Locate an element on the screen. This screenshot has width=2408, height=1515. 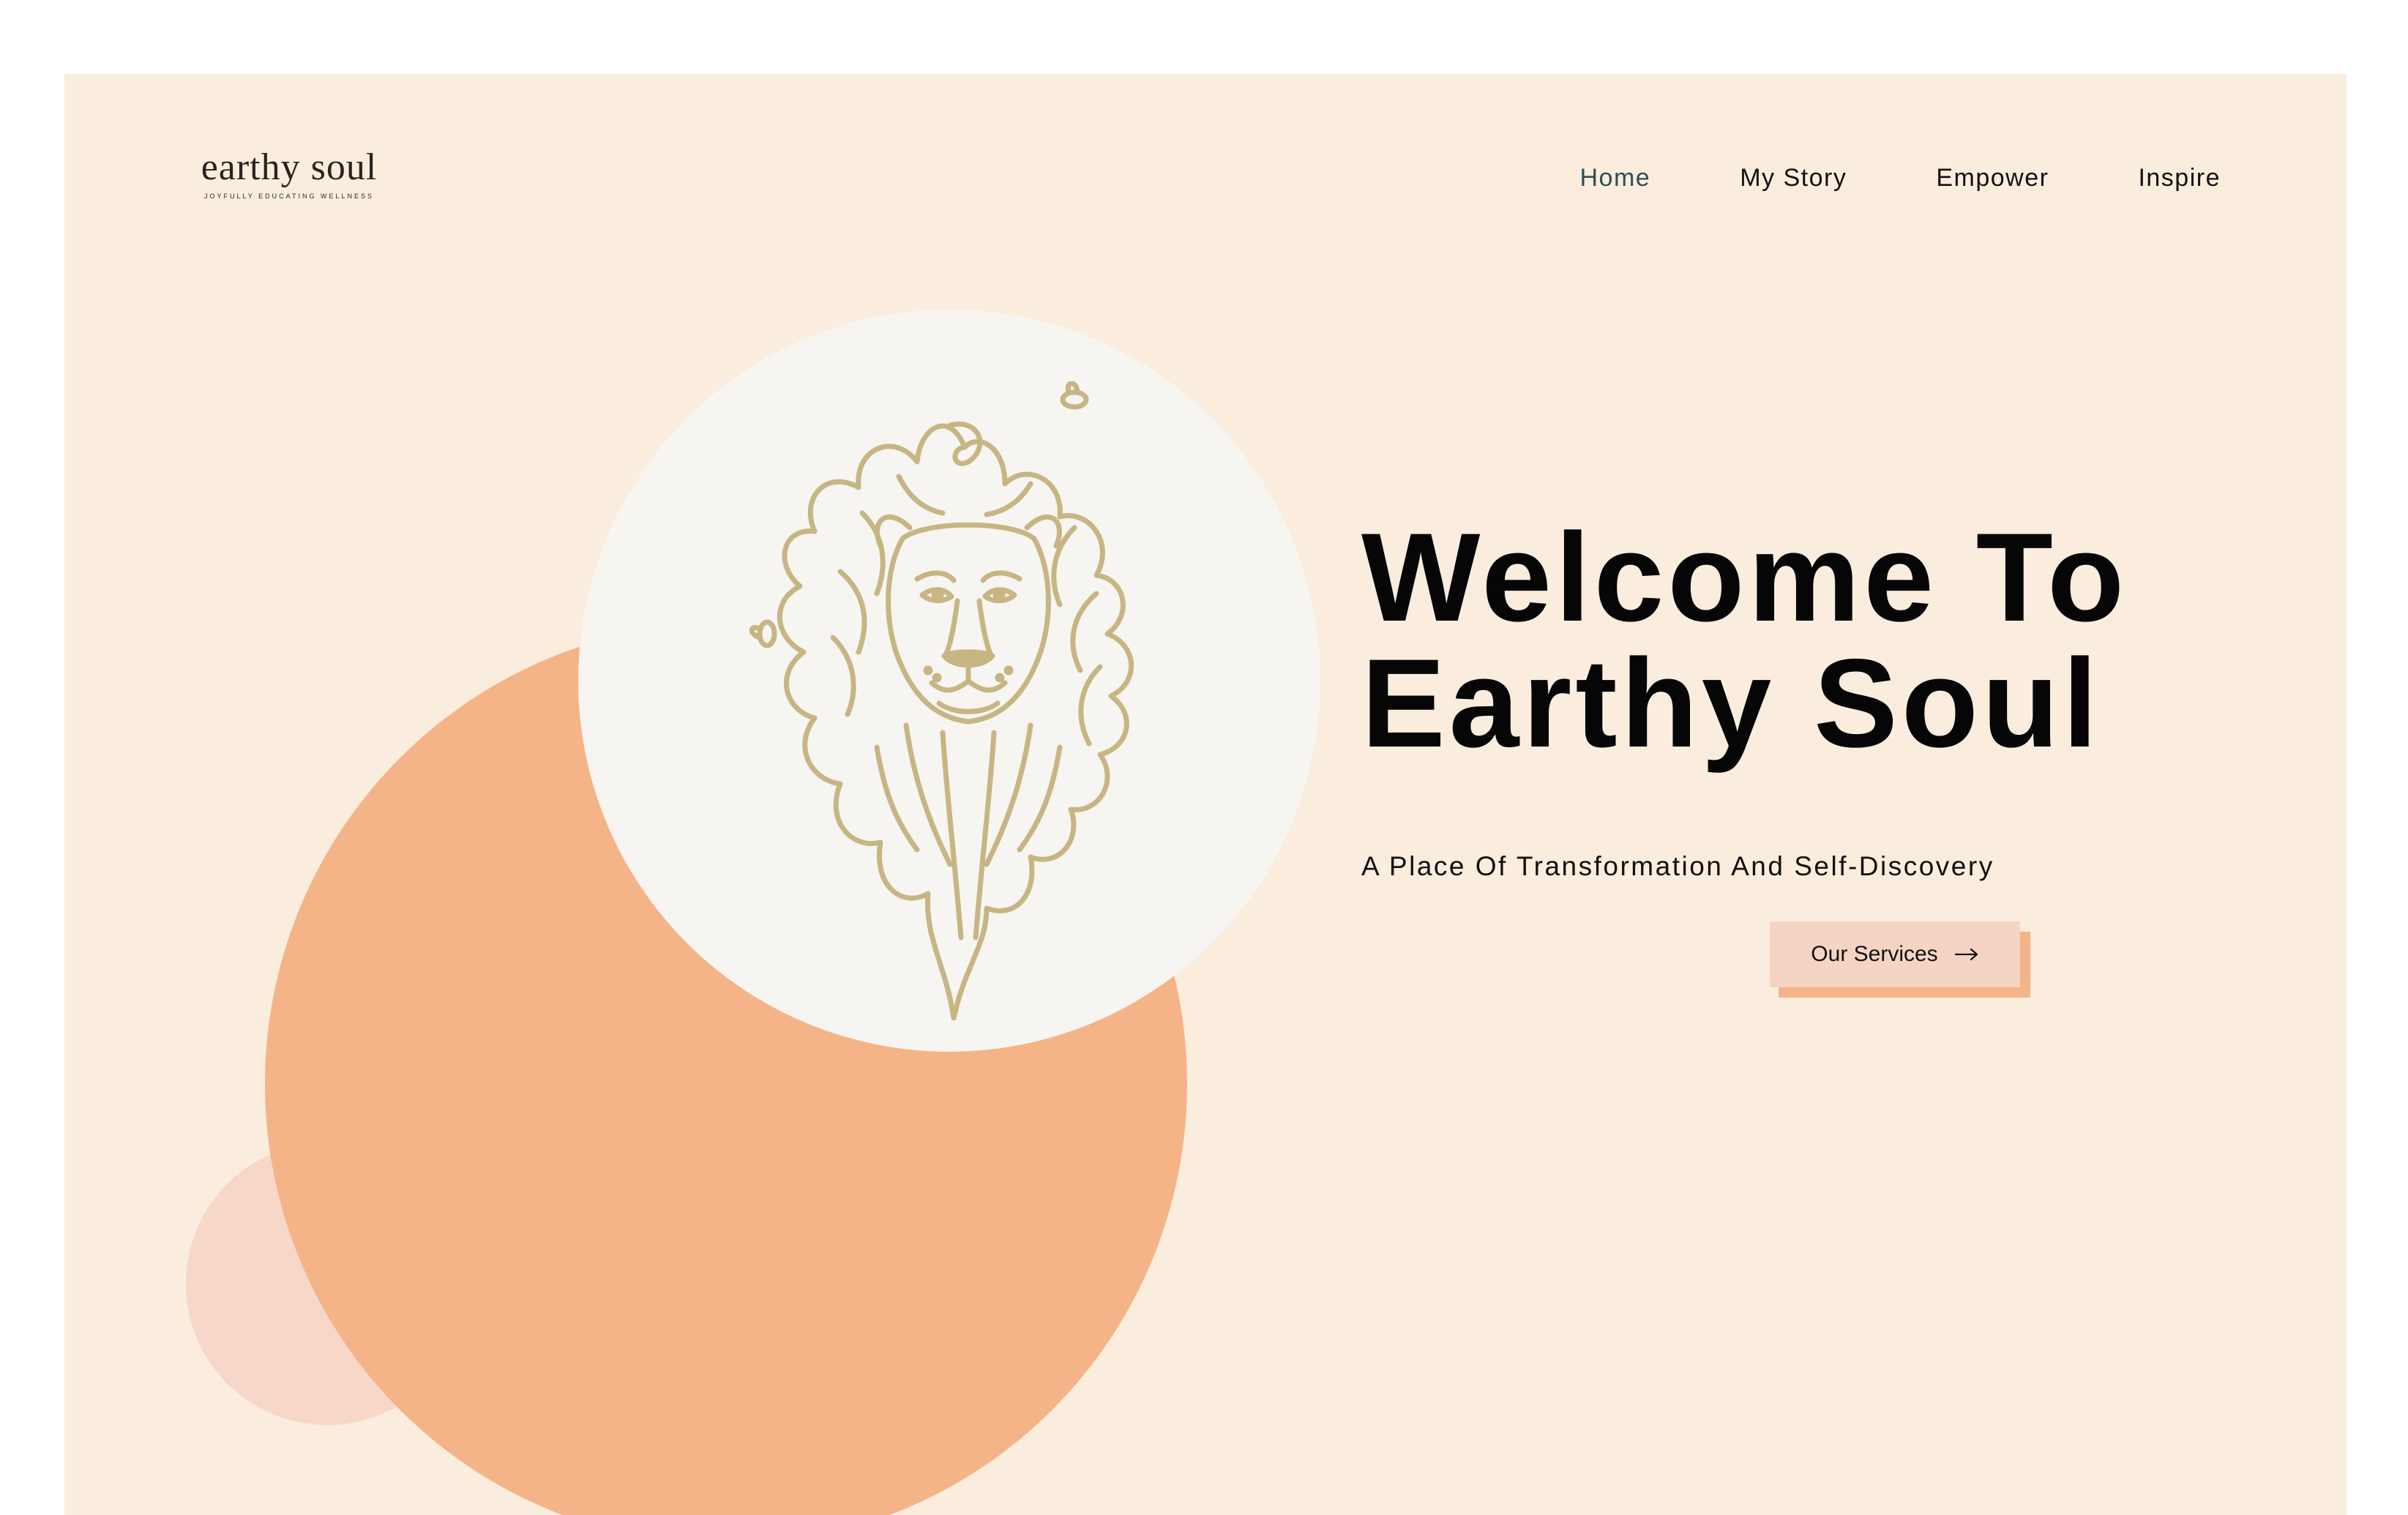
hero-title-line2: Earthy Soul is located at coordinates (1731, 703).